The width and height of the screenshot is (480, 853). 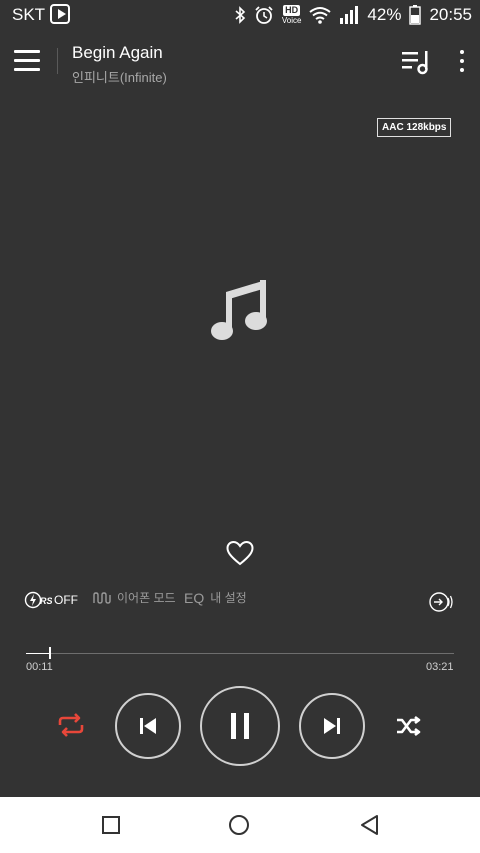 I want to click on back-icon, so click(x=369, y=825).